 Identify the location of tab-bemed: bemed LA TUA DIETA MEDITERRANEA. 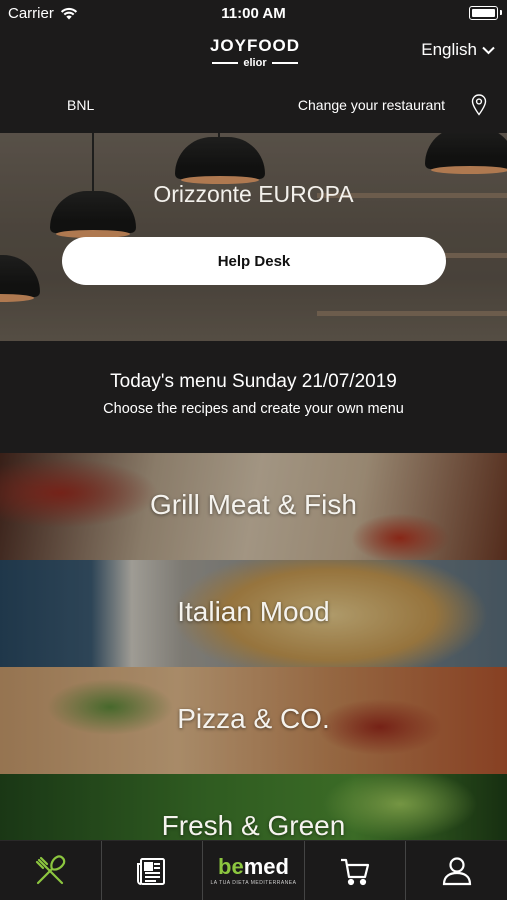
(254, 870).